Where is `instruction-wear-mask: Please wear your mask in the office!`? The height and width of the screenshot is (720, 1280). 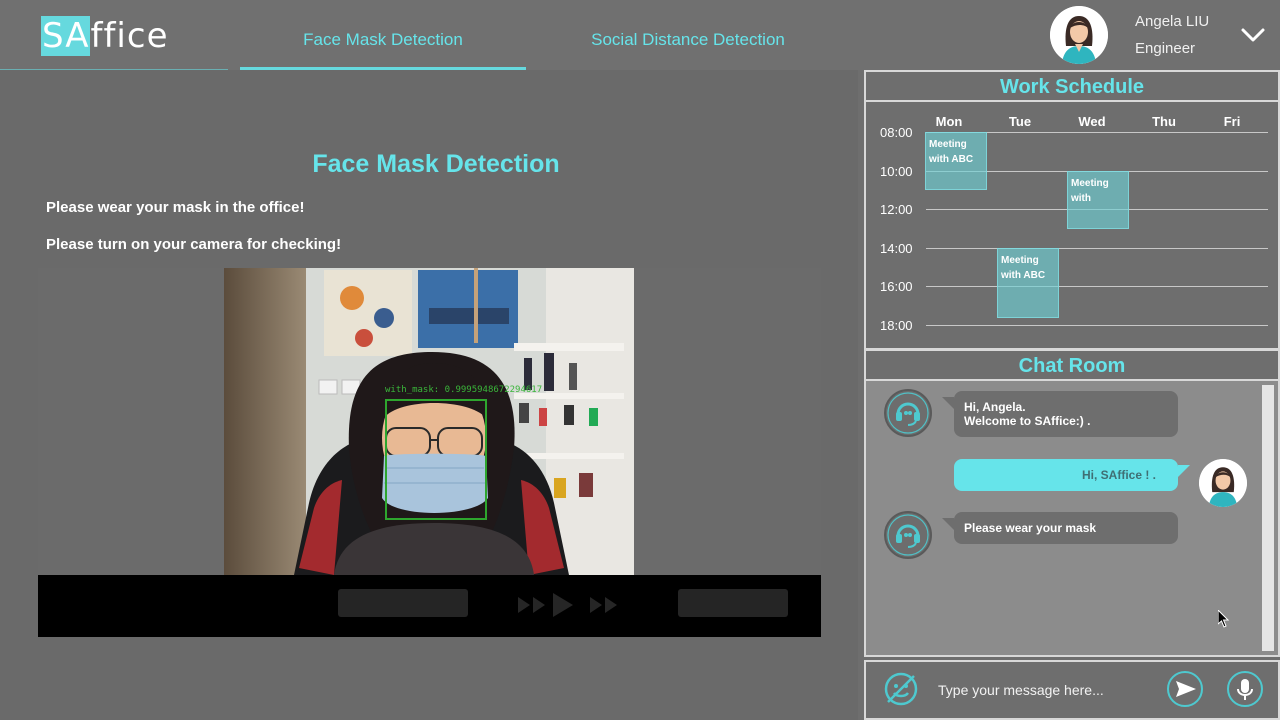 instruction-wear-mask: Please wear your mask in the office! is located at coordinates (175, 207).